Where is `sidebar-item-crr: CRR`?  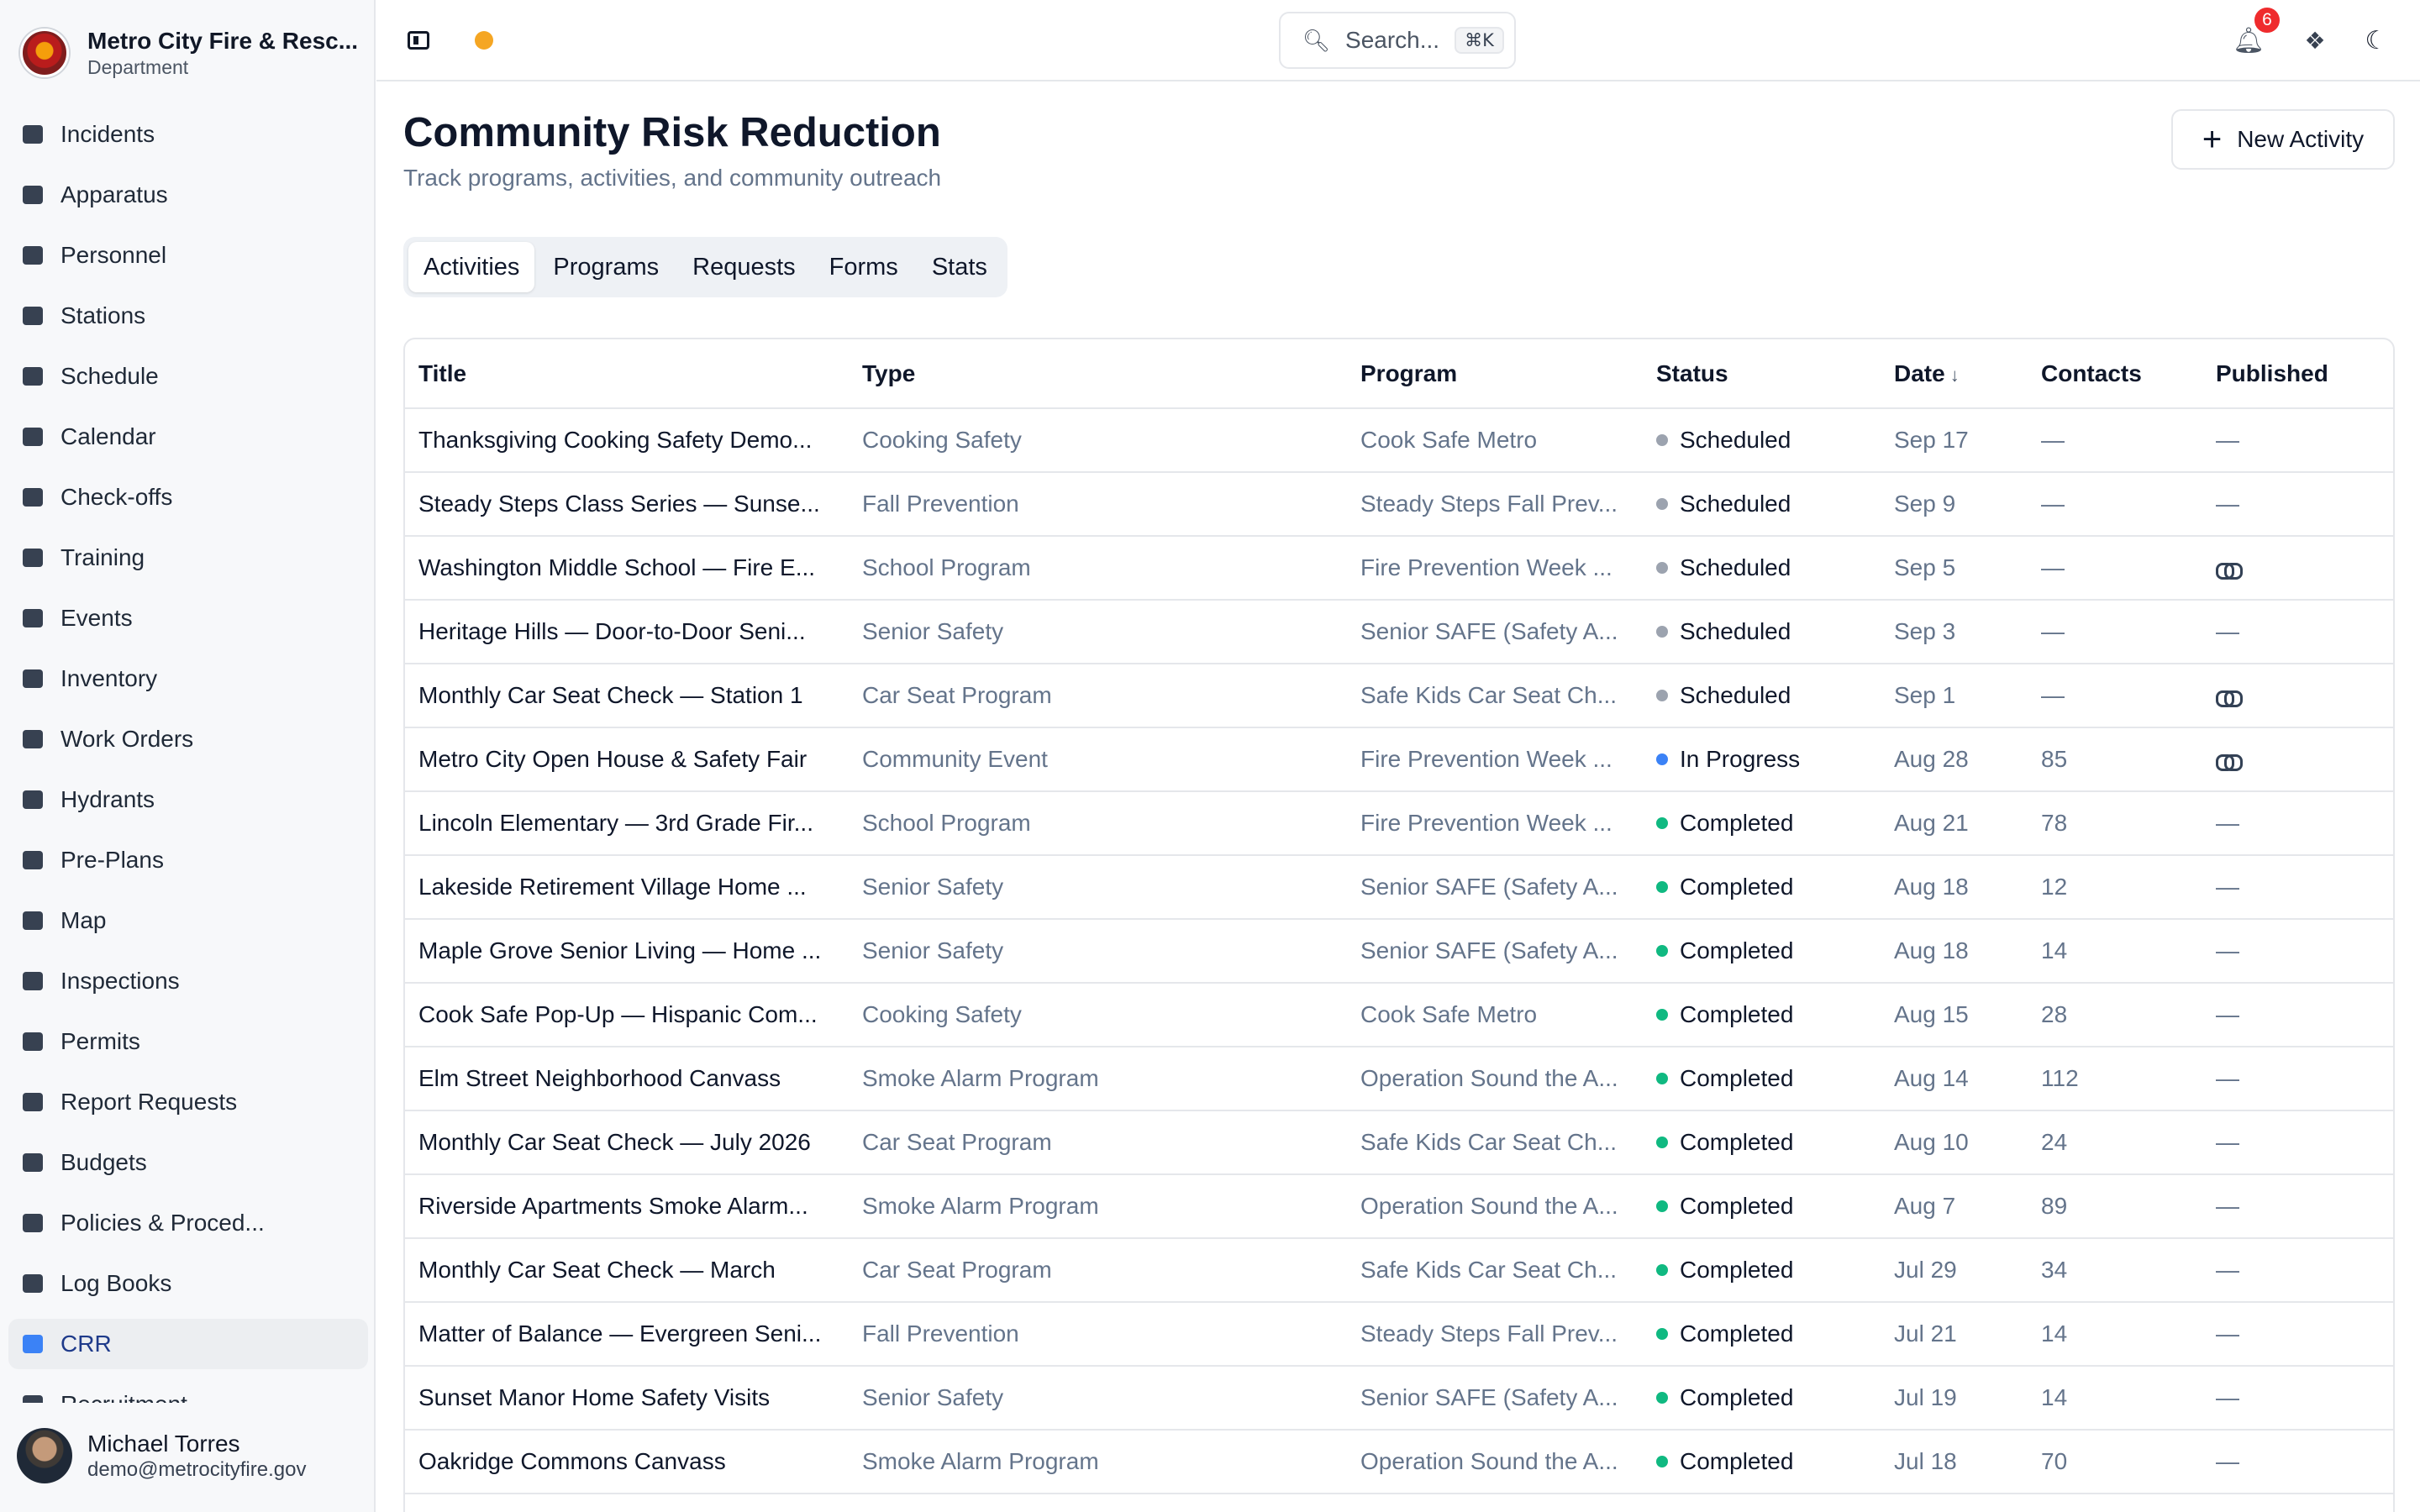 sidebar-item-crr: CRR is located at coordinates (188, 1344).